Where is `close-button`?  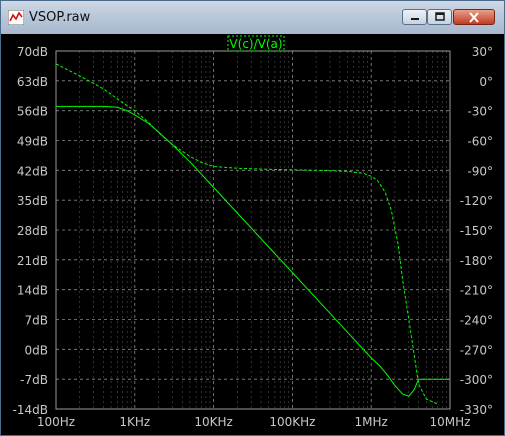
close-button is located at coordinates (474, 17).